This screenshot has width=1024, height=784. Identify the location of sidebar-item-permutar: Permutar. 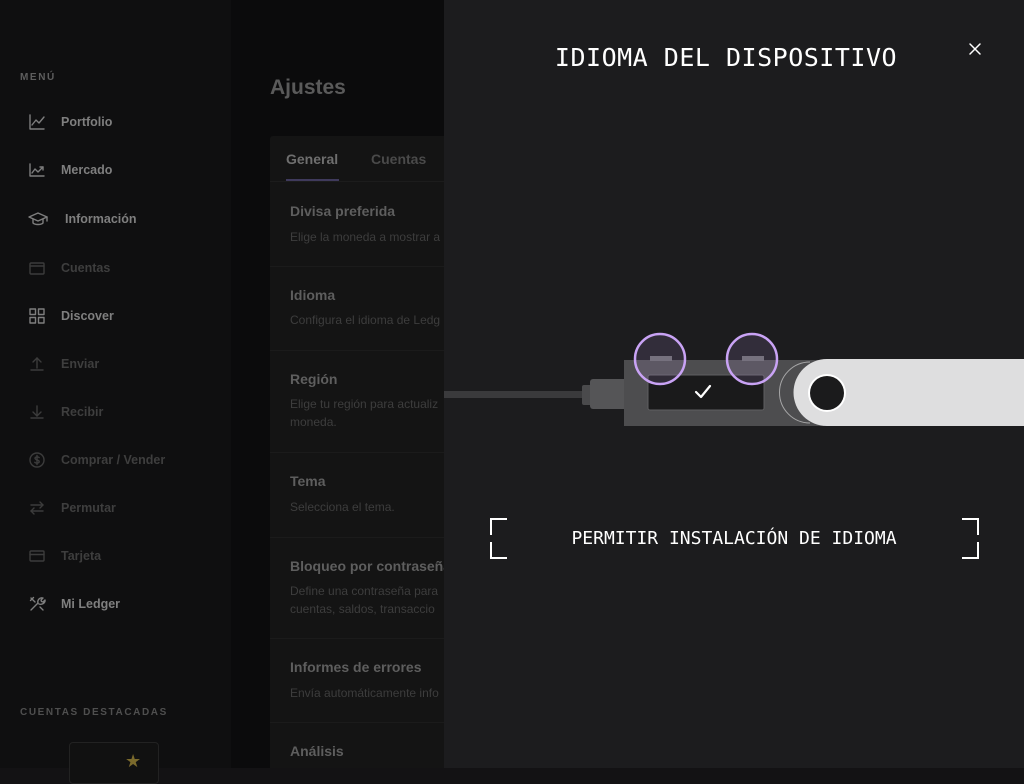
(72, 508).